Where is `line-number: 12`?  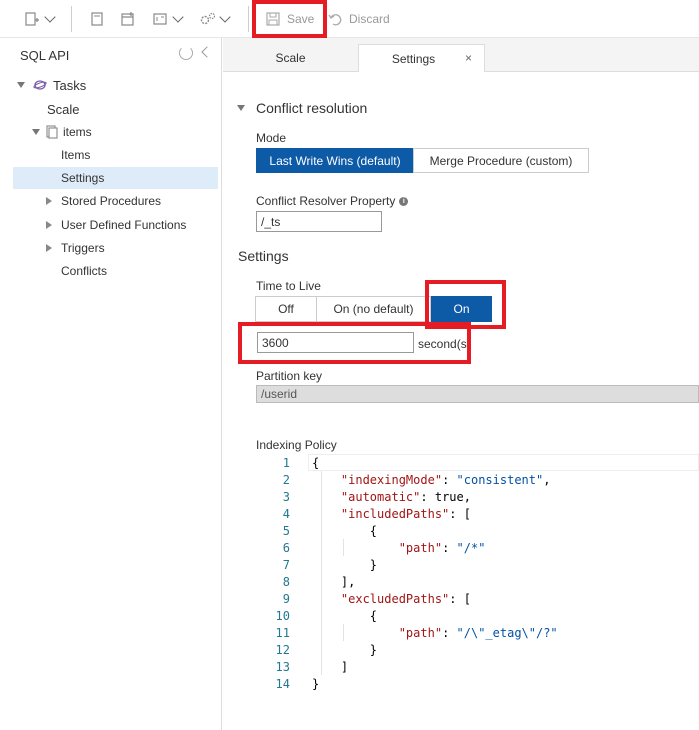
line-number: 12 is located at coordinates (282, 649).